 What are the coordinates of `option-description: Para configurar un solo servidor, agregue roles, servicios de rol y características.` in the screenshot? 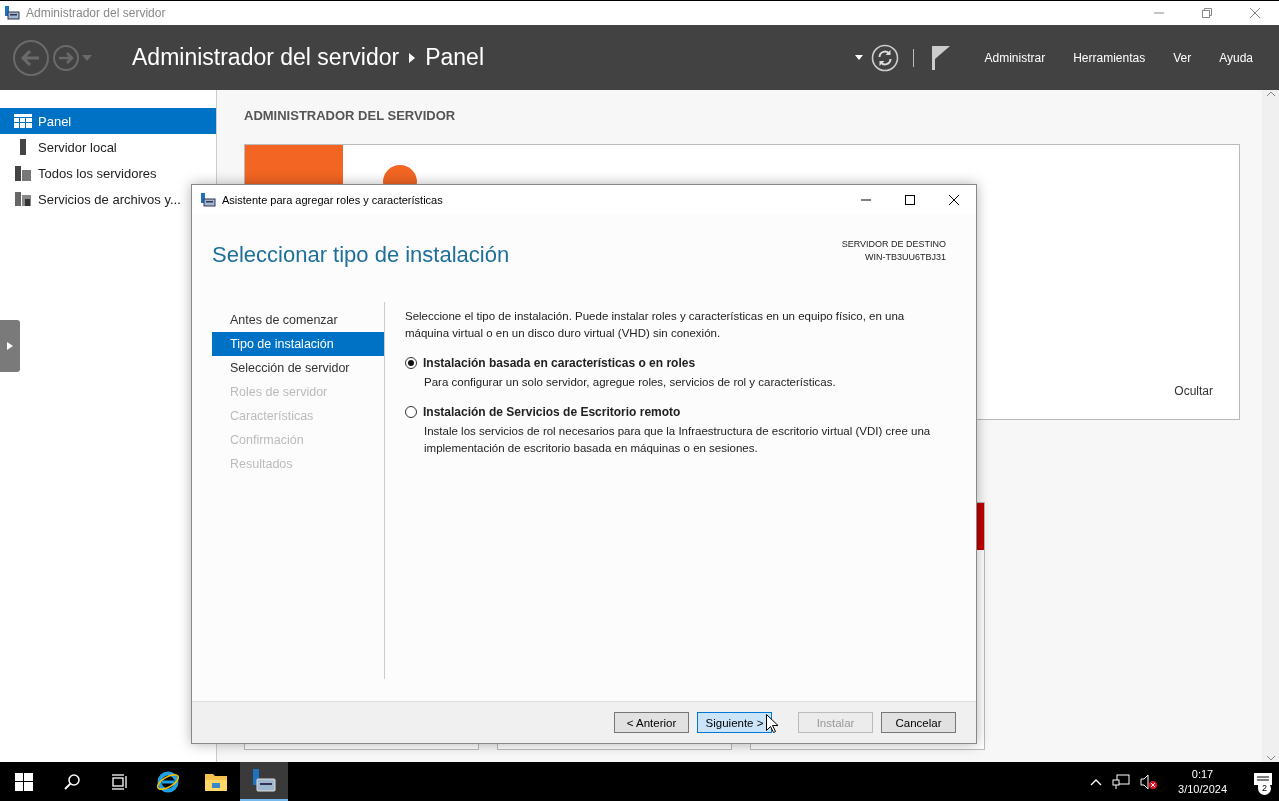 It's located at (630, 382).